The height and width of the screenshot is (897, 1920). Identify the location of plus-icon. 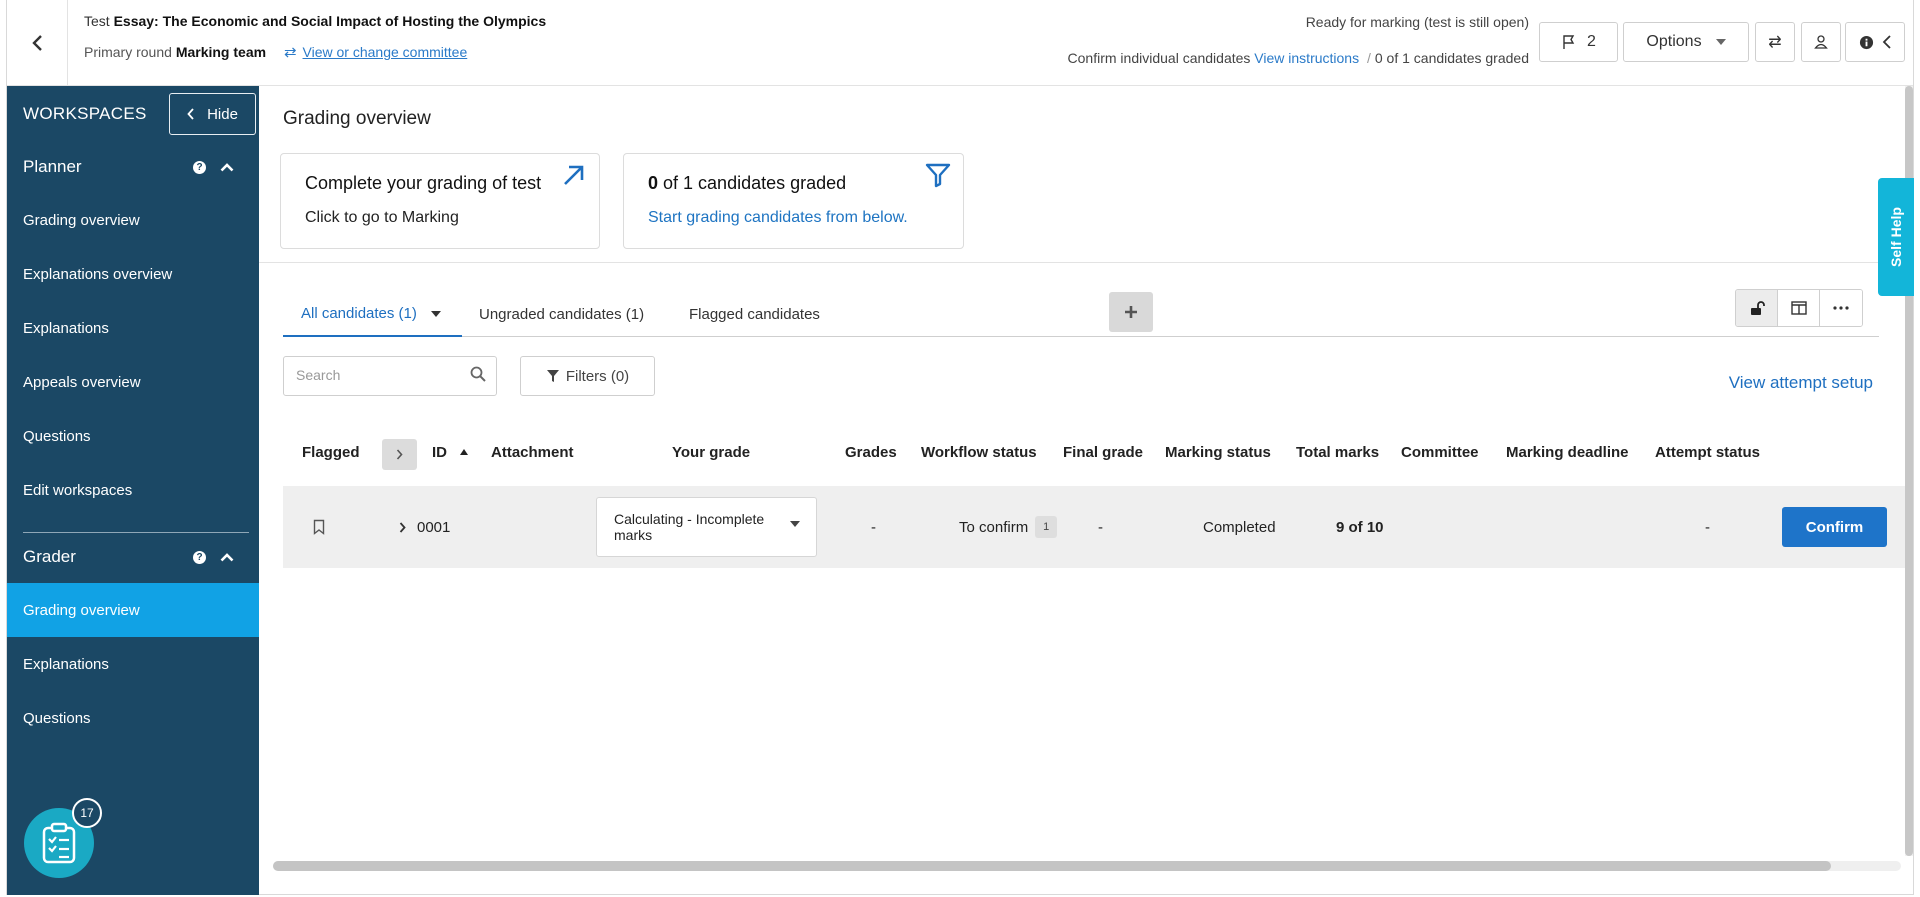
(1131, 312).